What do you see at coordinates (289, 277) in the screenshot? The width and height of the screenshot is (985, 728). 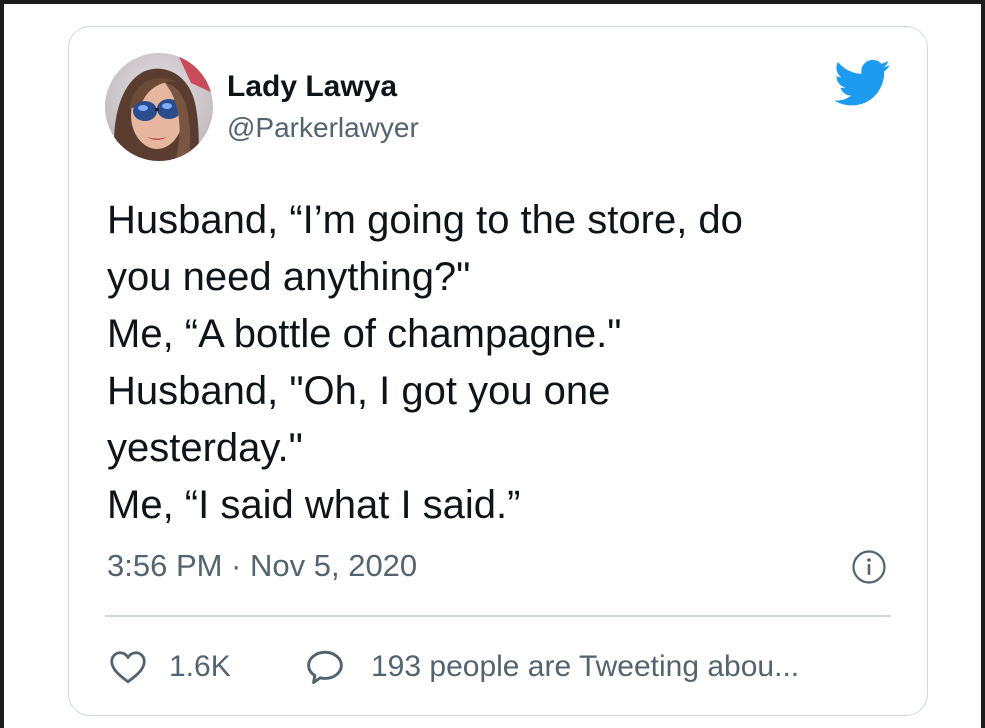 I see `tweet-line: you need anything?"` at bounding box center [289, 277].